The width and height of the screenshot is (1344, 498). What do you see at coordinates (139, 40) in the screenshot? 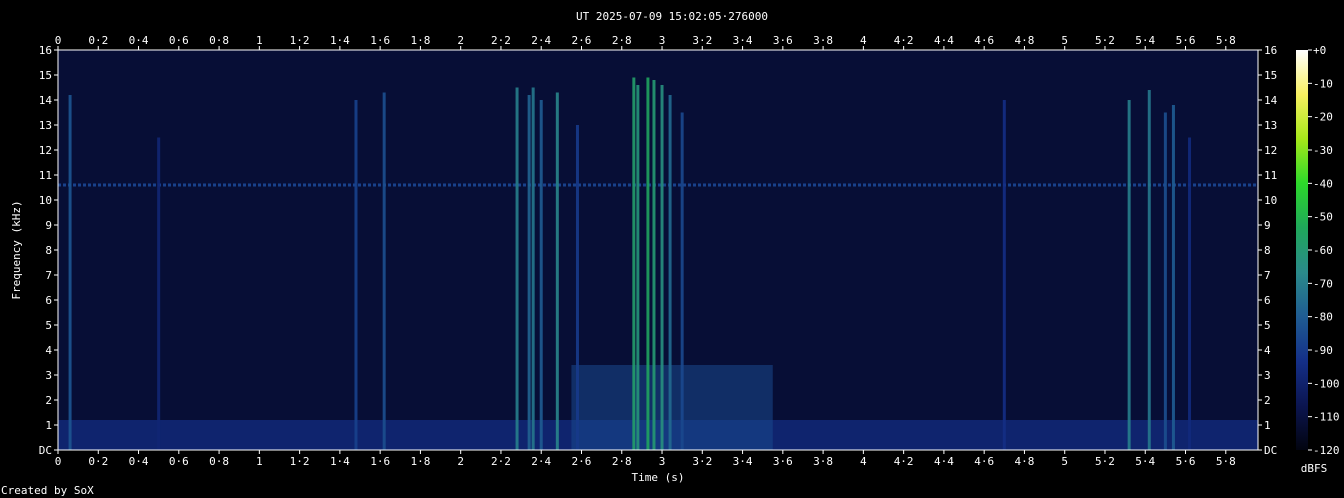
I see `x-tick-label-top: 0·4` at bounding box center [139, 40].